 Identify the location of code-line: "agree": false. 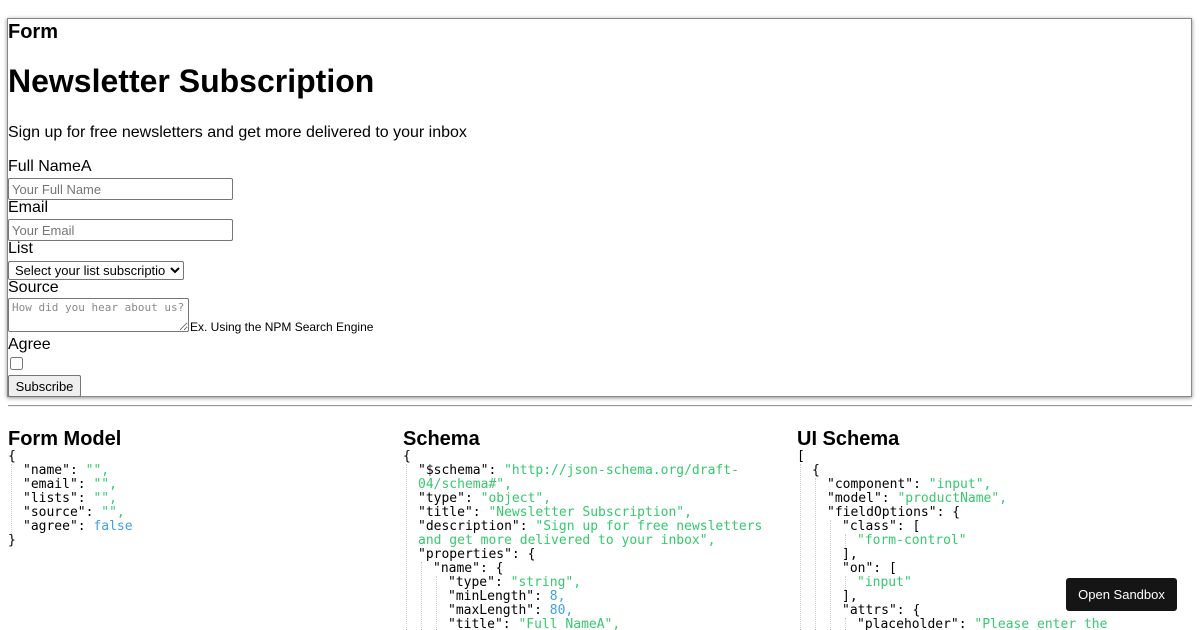
(198, 527).